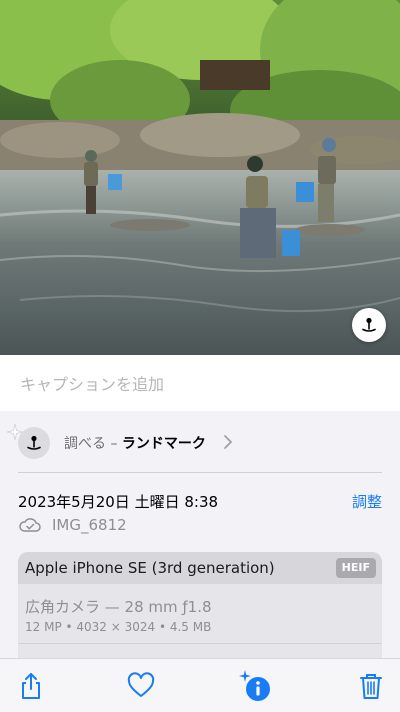 This screenshot has height=712, width=400. I want to click on caption-area, so click(200, 383).